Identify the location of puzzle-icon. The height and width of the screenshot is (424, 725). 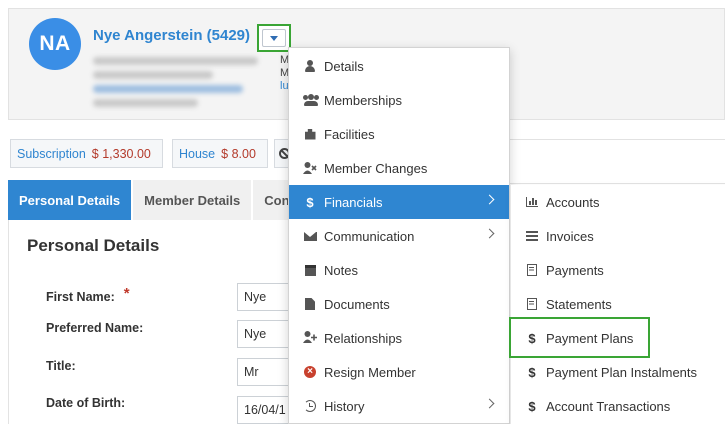
(310, 134).